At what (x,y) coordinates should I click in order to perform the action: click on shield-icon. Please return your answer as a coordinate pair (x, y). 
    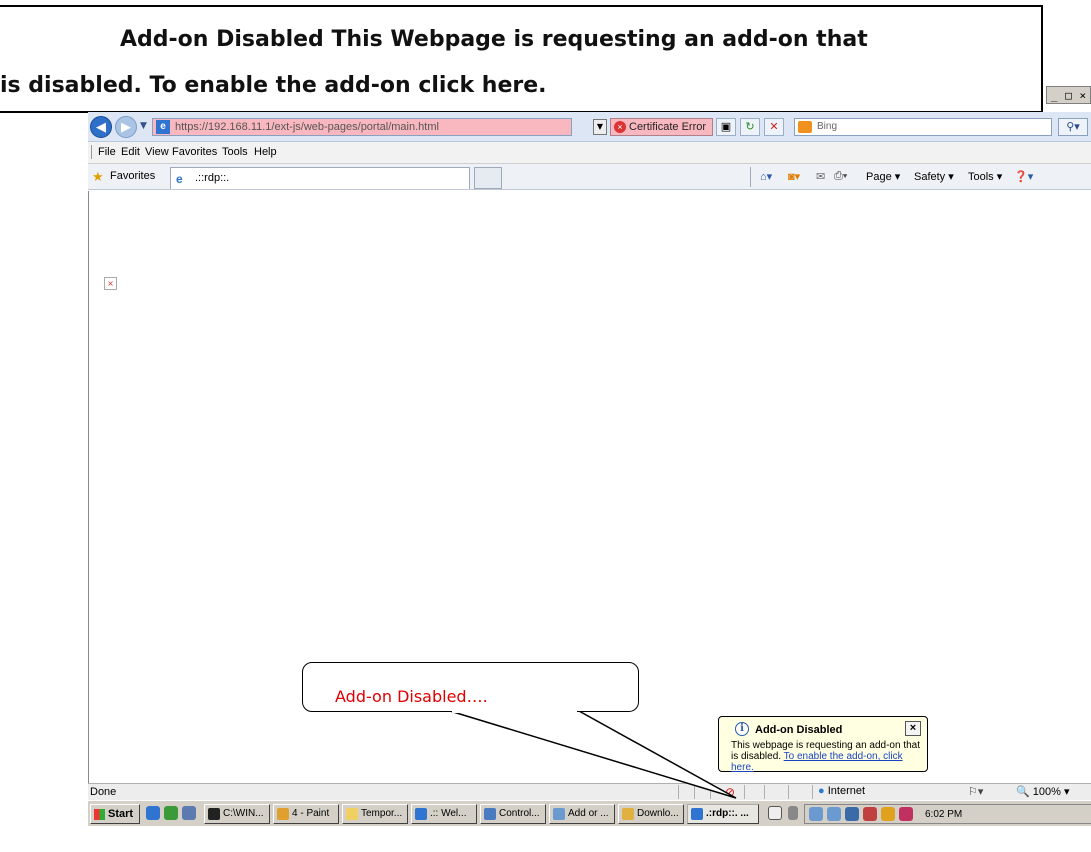
    Looking at the image, I should click on (888, 814).